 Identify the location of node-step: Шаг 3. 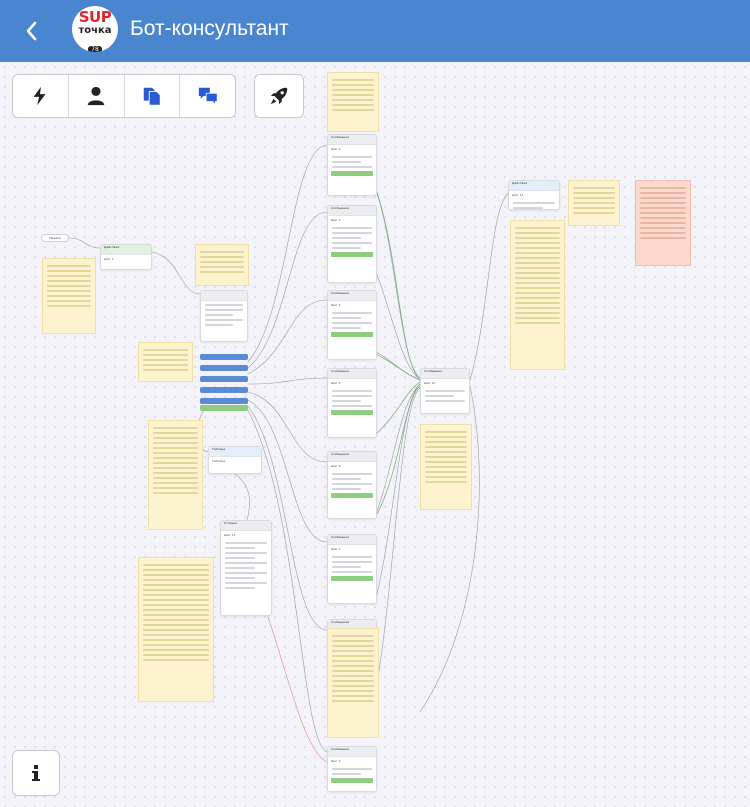
(336, 220).